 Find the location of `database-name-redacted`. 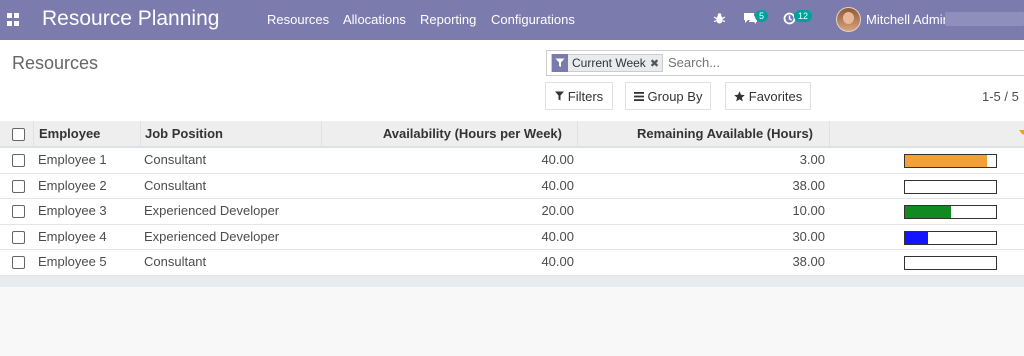

database-name-redacted is located at coordinates (984, 19).